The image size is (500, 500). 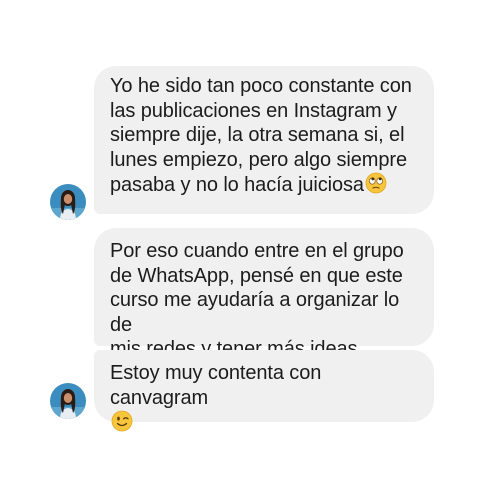 I want to click on rolling-eyes-emoji-icon, so click(x=376, y=186).